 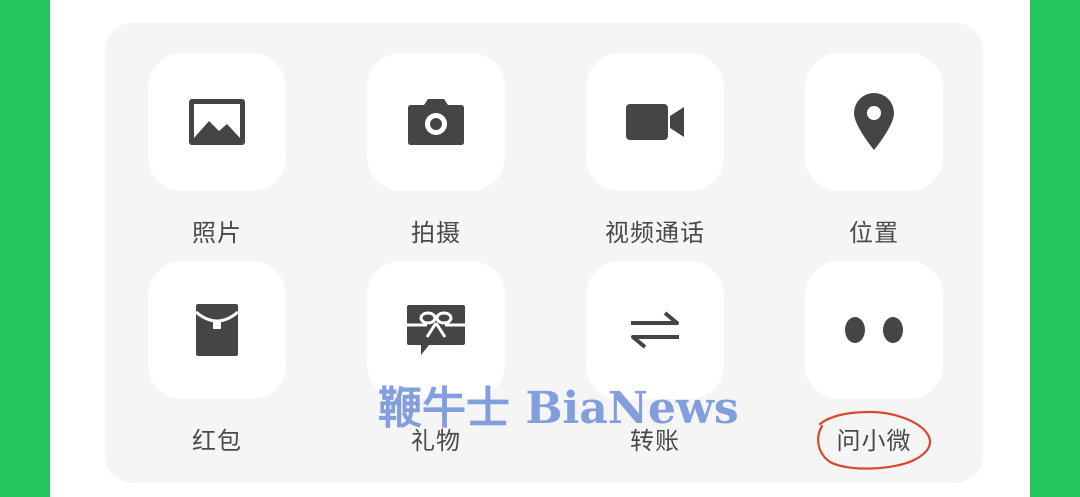 I want to click on location-button, so click(x=874, y=122).